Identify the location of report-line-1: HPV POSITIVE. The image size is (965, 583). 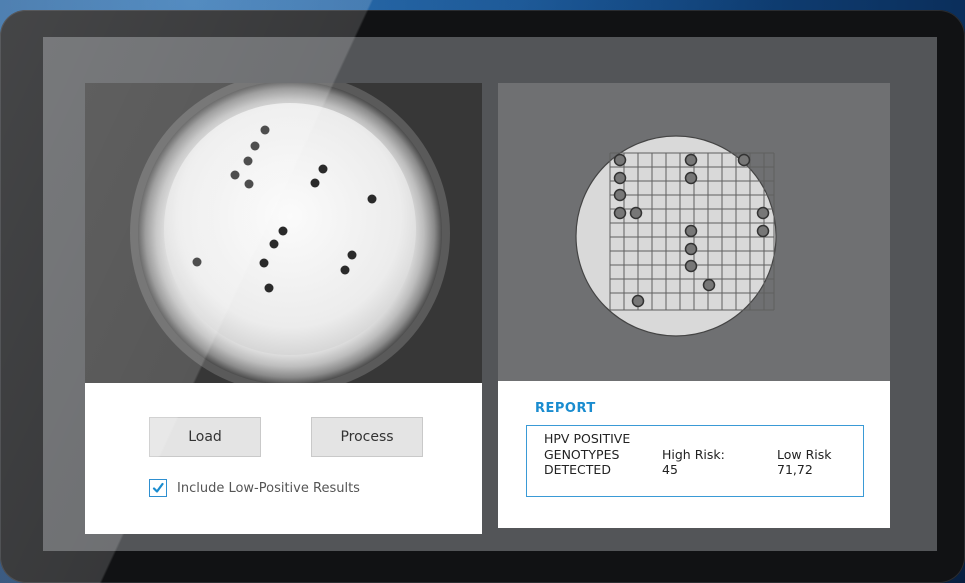
(587, 438).